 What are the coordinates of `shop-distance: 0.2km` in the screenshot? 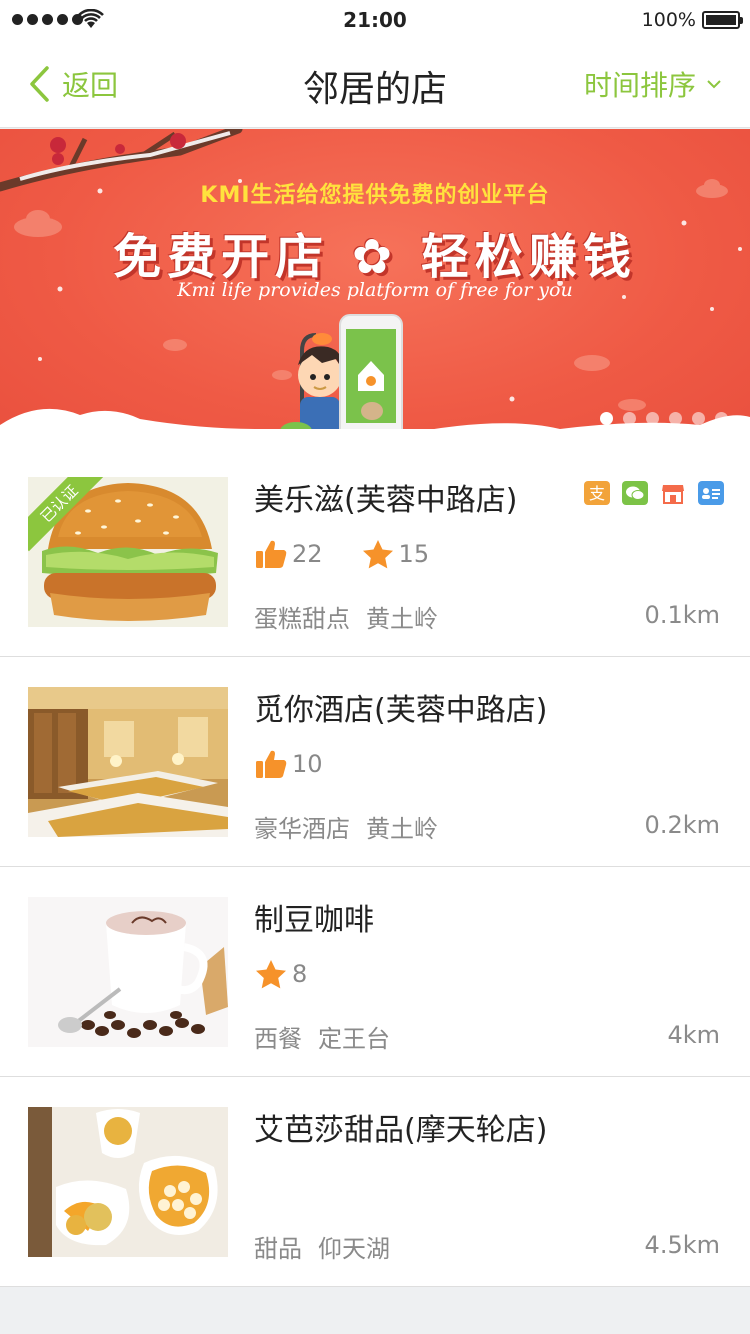 It's located at (682, 825).